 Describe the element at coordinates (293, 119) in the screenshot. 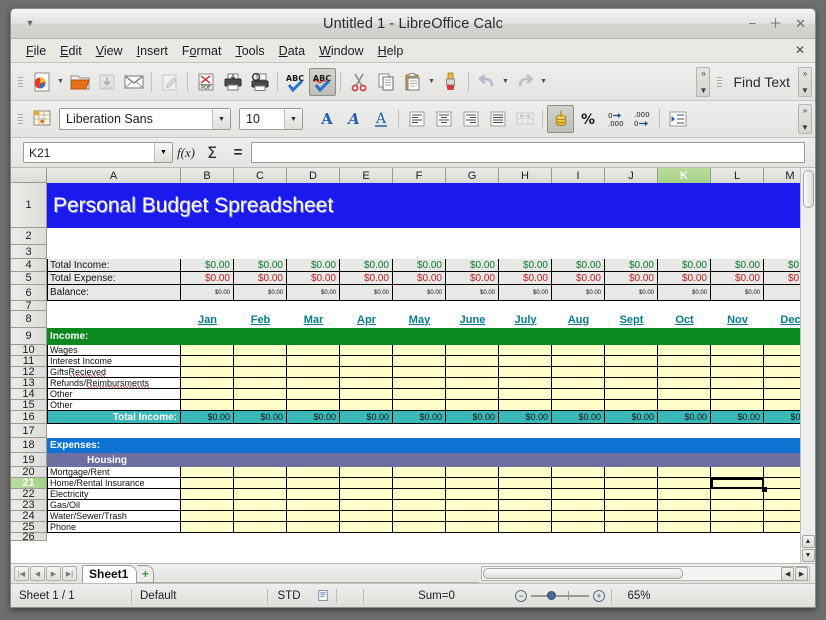

I see `font-size-dropdown-icon: ▼` at that location.